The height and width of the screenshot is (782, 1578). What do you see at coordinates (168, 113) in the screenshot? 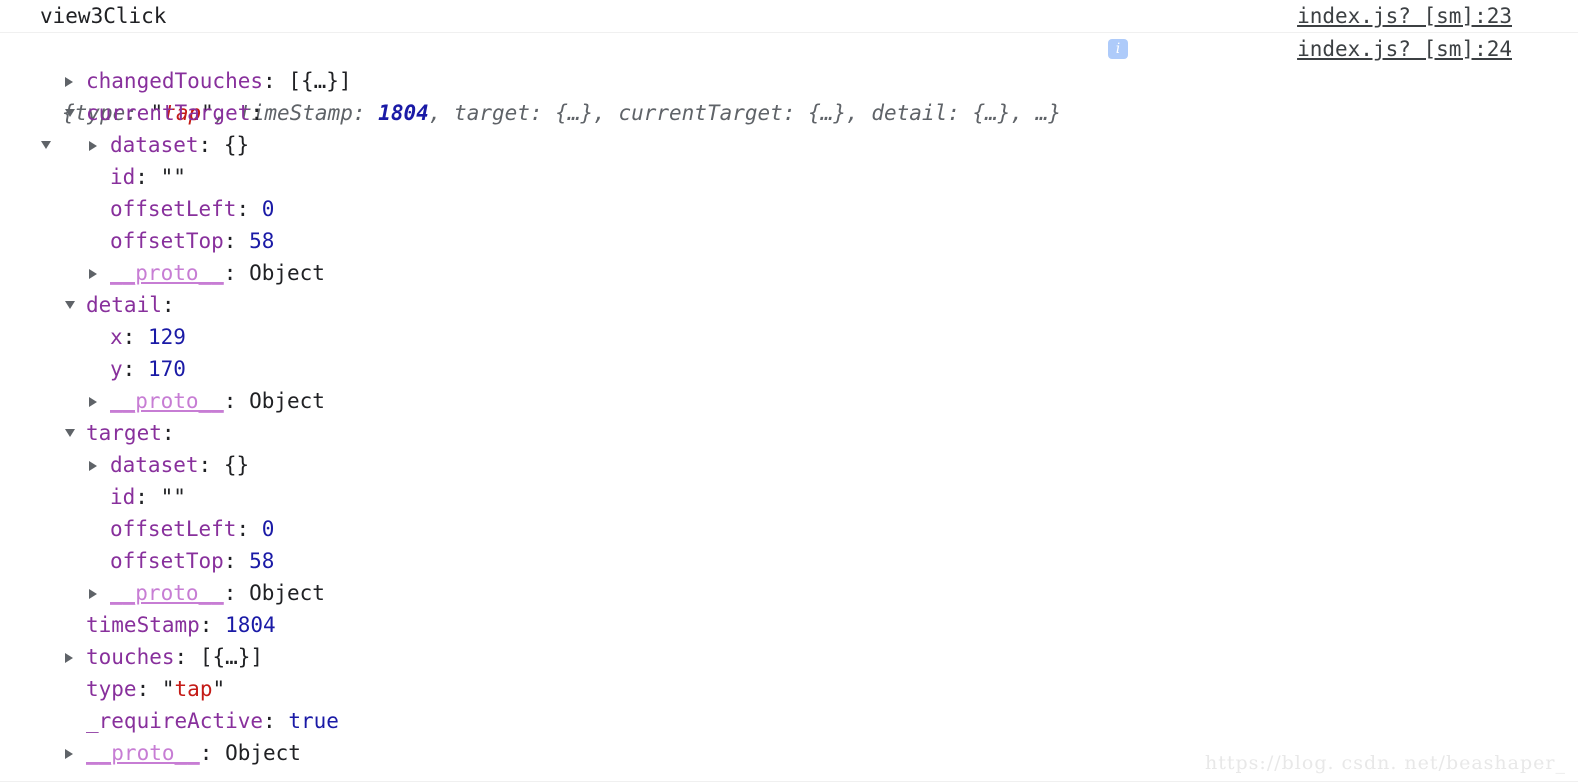
I see `property-name: currentTarget` at bounding box center [168, 113].